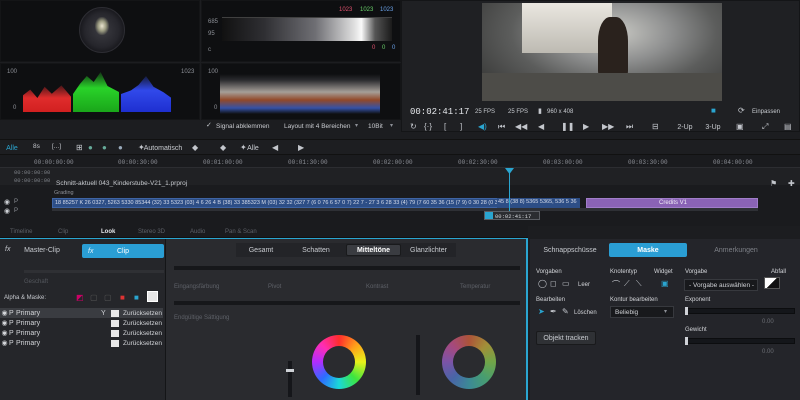  What do you see at coordinates (261, 250) in the screenshot?
I see `tab-gesamt: Gesamt` at bounding box center [261, 250].